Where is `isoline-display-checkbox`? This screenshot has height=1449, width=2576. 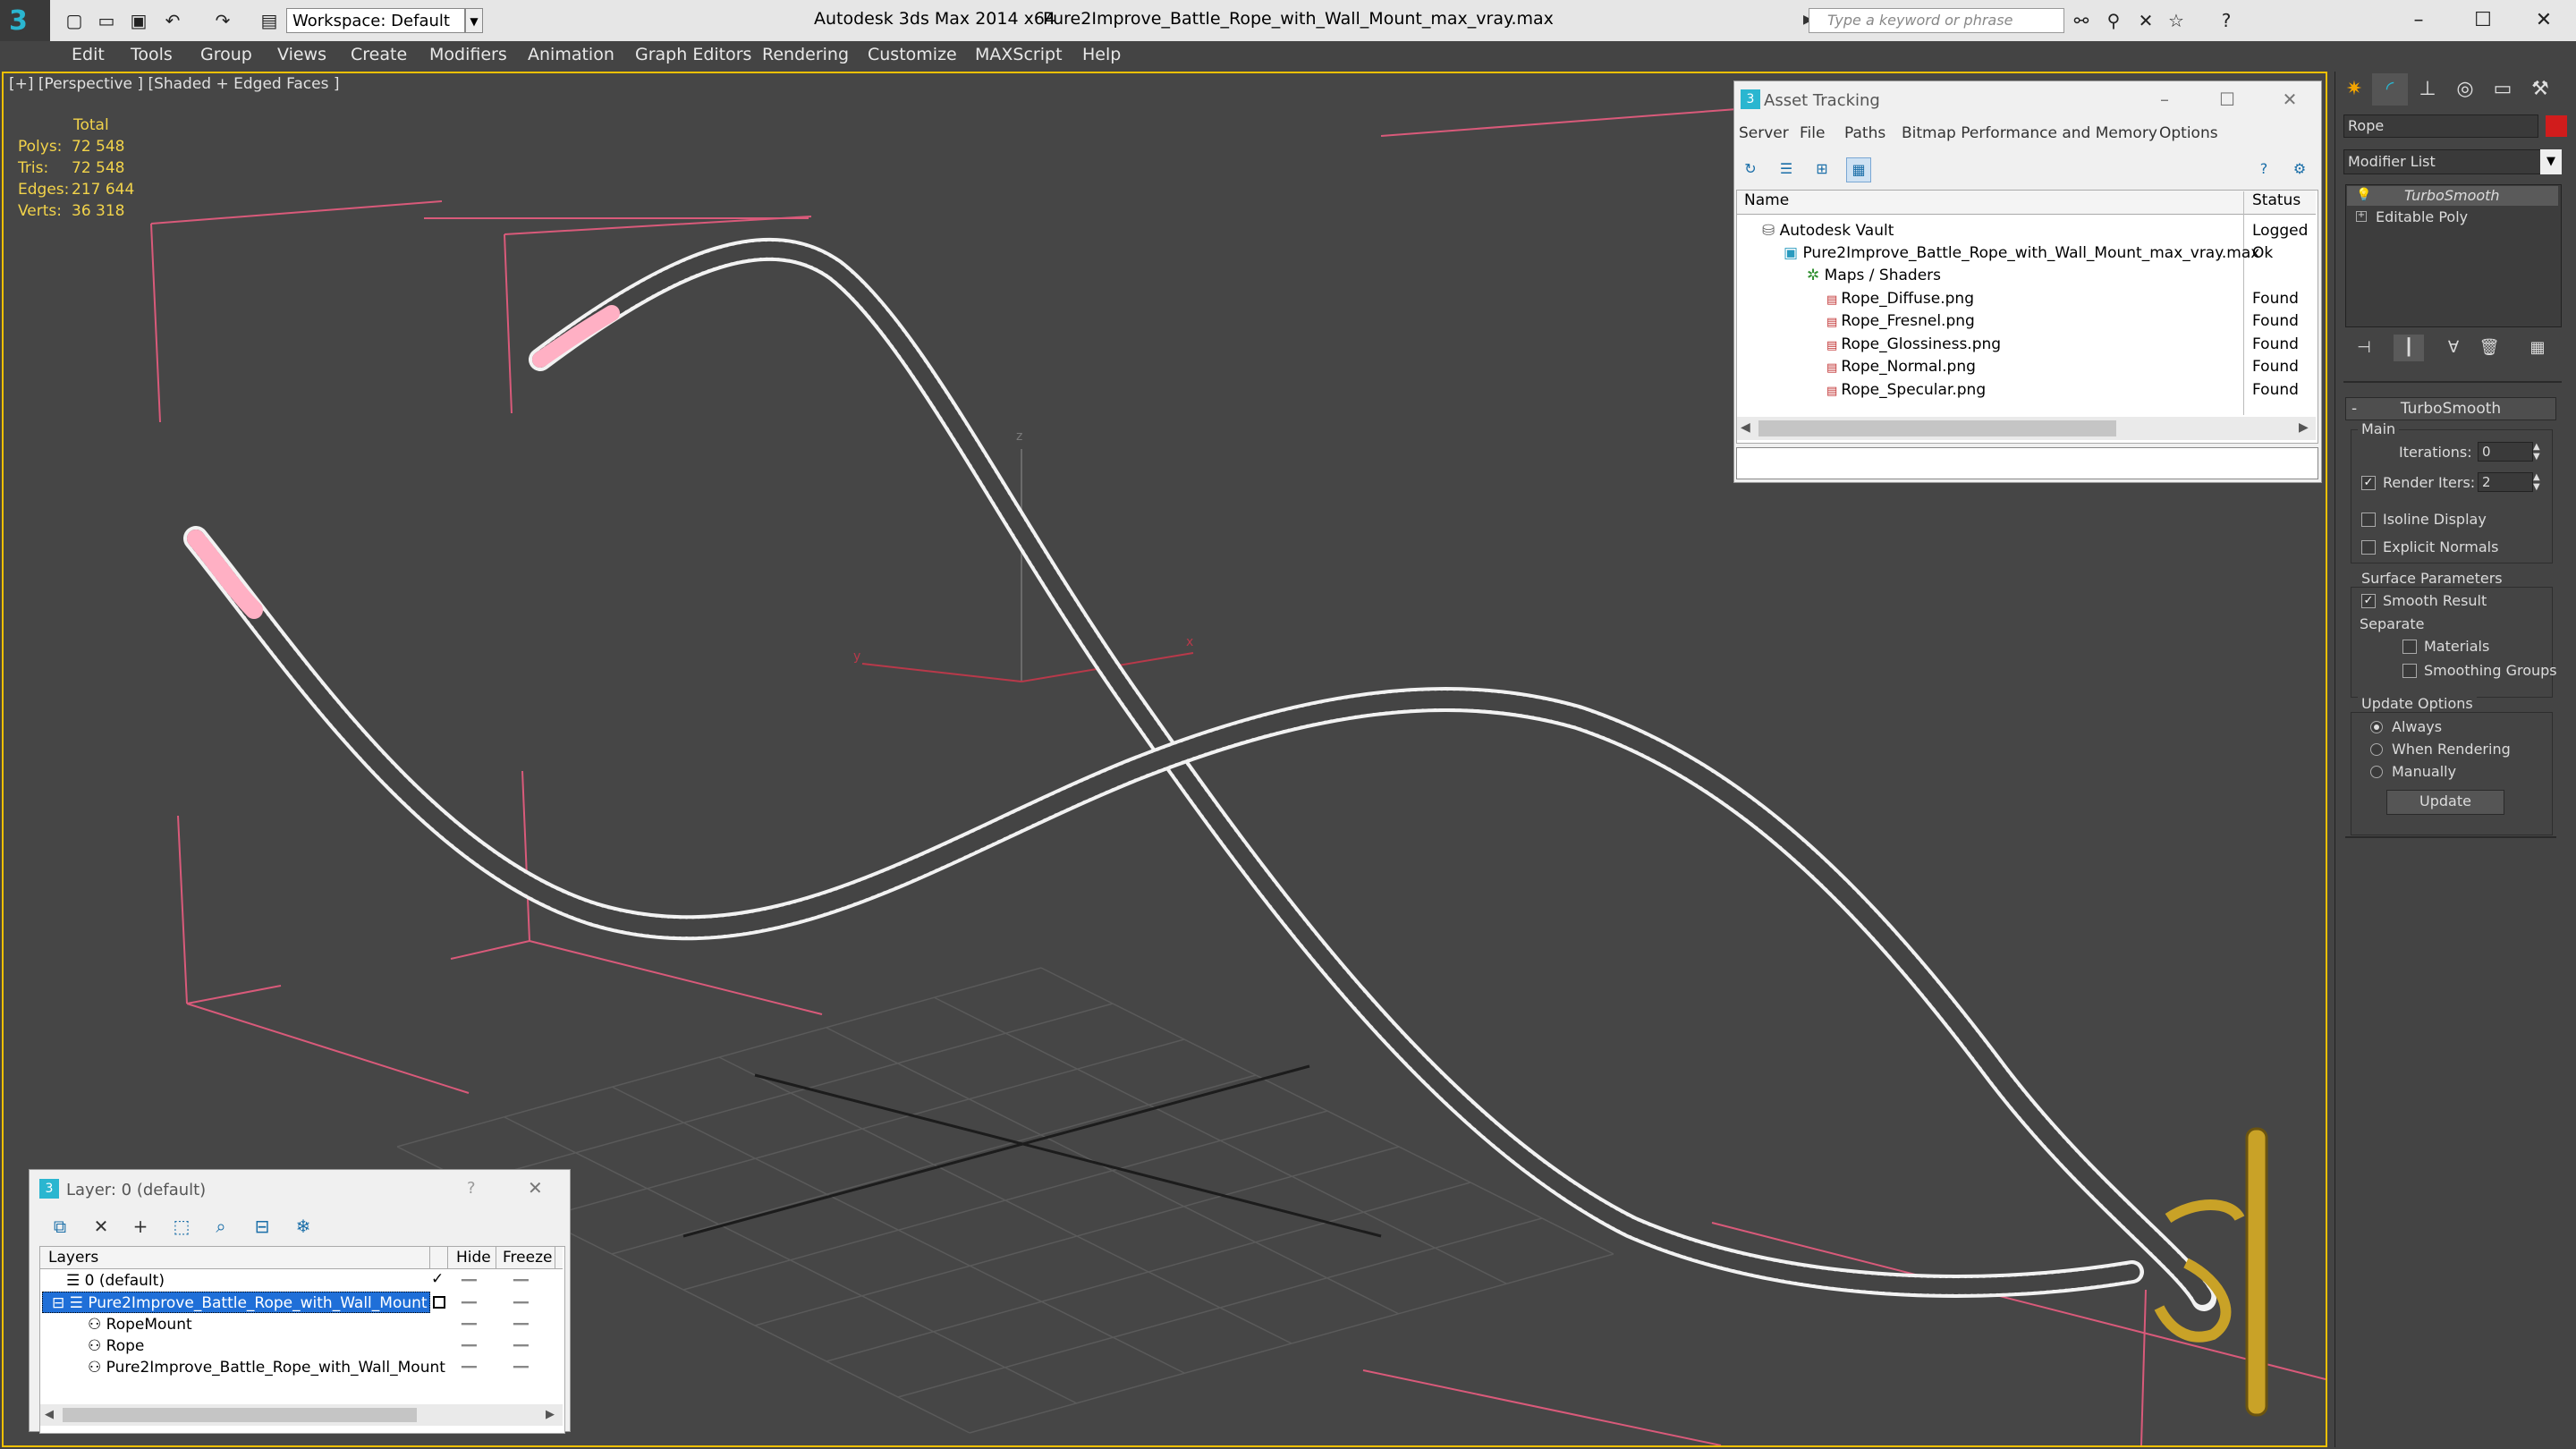 isoline-display-checkbox is located at coordinates (2368, 520).